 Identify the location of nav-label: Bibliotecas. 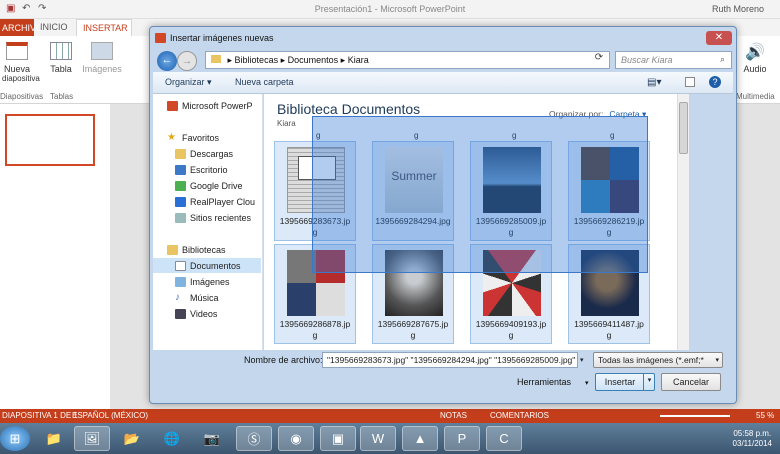
(204, 249).